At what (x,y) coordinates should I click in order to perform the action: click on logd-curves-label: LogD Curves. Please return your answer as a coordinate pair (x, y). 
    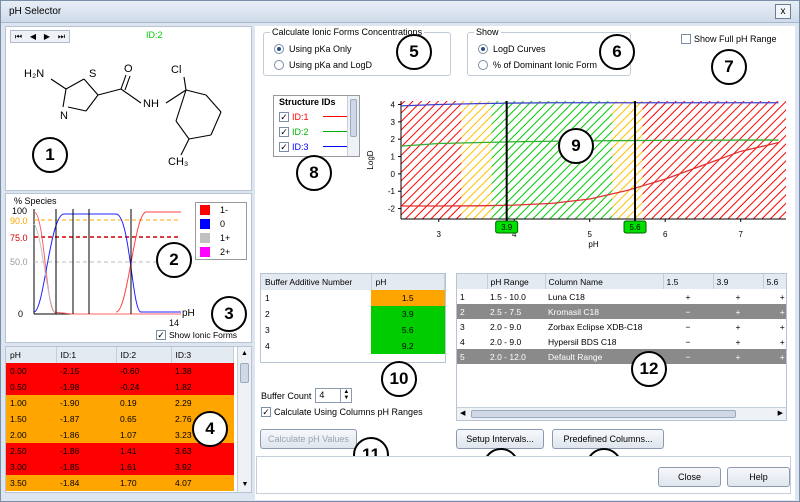
    Looking at the image, I should click on (519, 49).